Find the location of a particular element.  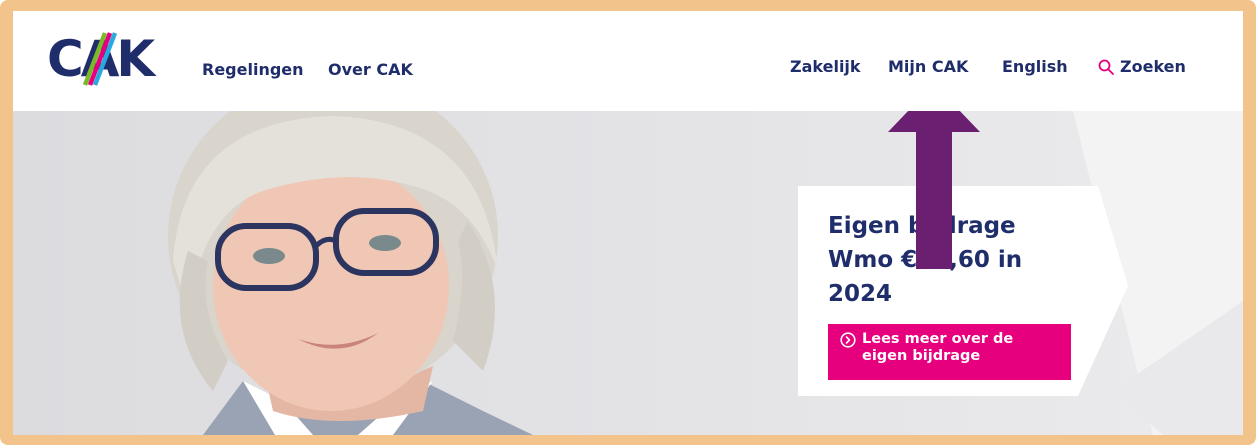

read-more-label: Lees meer over de eigen bijdrage is located at coordinates (938, 347).